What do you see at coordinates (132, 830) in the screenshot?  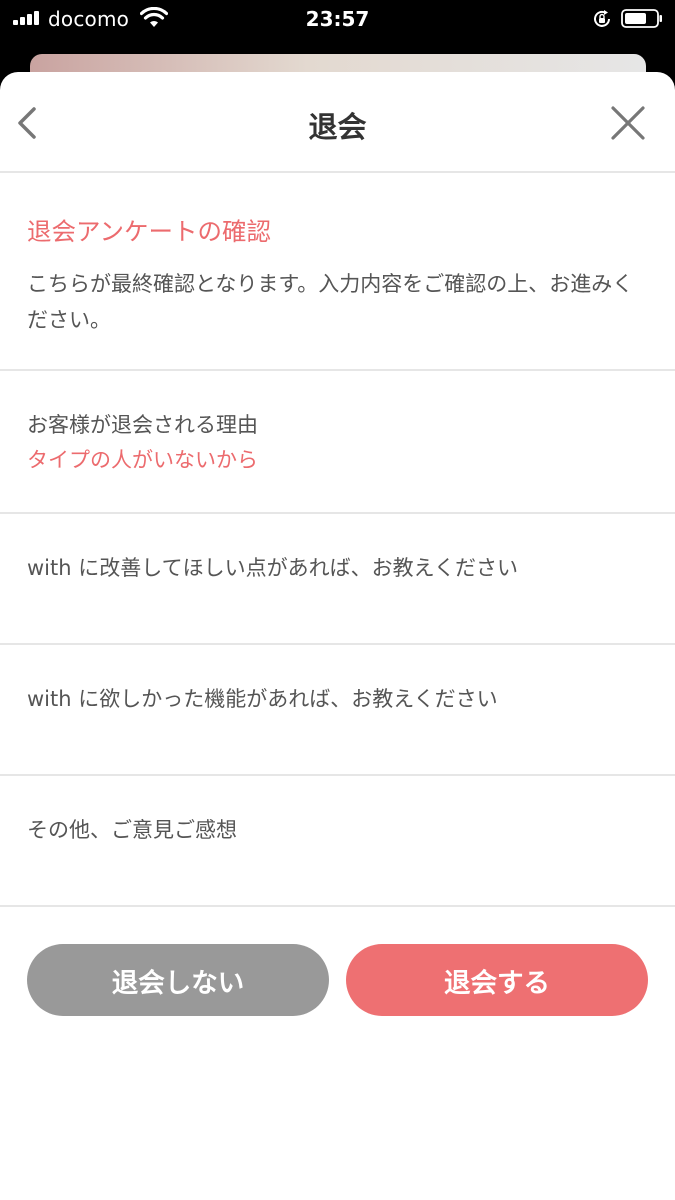 I see `question-label-other: その他、ご意見ご感想` at bounding box center [132, 830].